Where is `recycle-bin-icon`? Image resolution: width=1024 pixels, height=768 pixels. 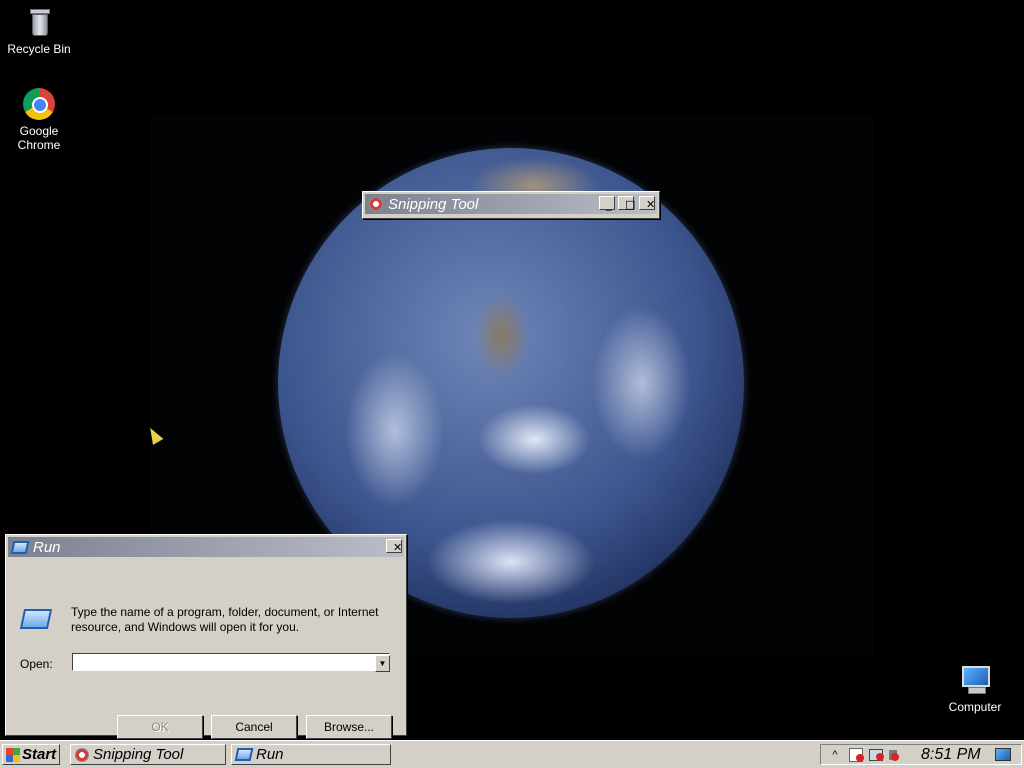
recycle-bin-icon is located at coordinates (39, 22).